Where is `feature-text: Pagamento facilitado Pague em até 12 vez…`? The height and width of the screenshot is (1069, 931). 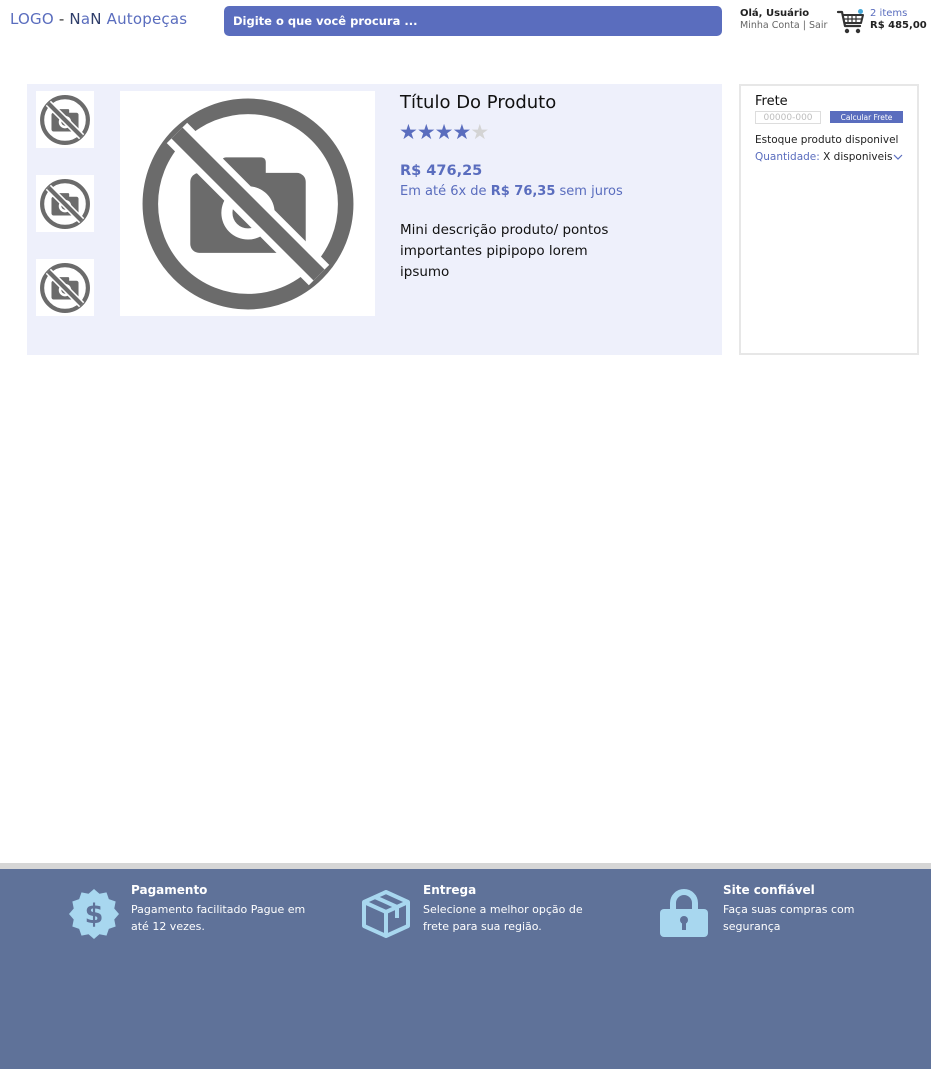
feature-text: Pagamento facilitado Pague em até 12 vez… is located at coordinates (218, 918).